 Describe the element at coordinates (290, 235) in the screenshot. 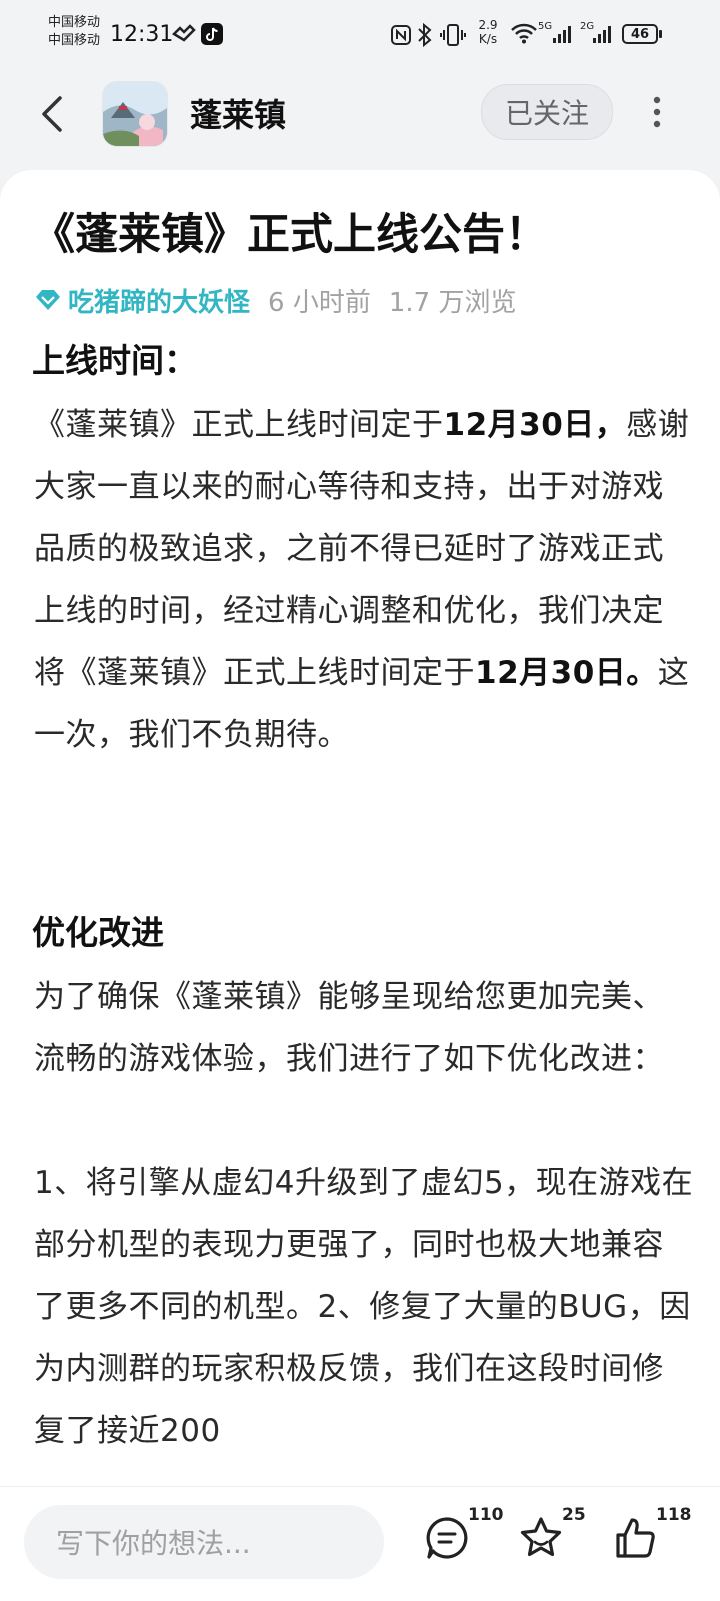

I see `article-title: 《蓬莱镇》正式上线公告！` at that location.